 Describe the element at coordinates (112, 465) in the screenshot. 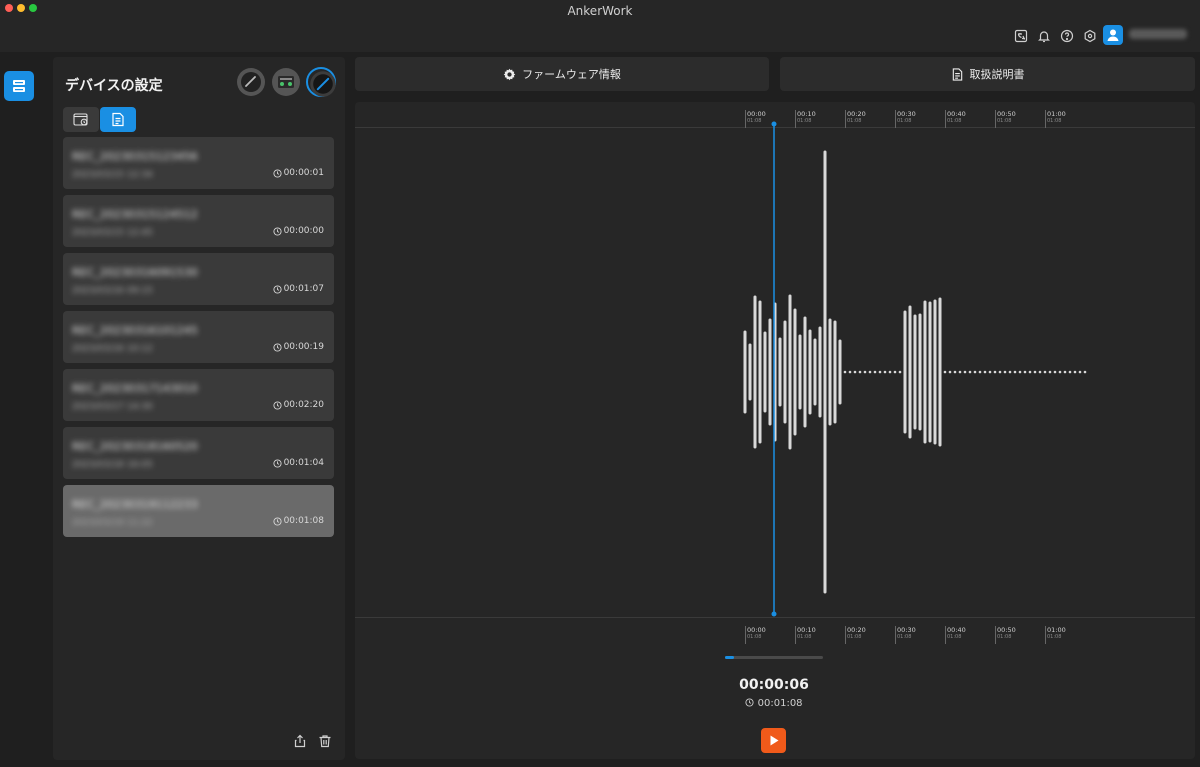

I see `recording-date: 2023/03/18 16:05` at that location.